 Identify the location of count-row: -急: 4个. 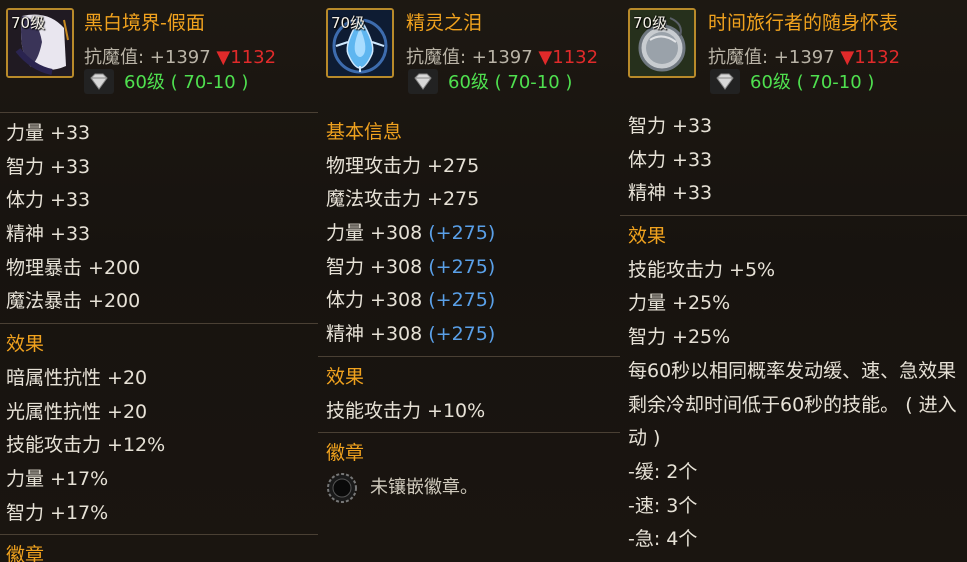
(663, 539).